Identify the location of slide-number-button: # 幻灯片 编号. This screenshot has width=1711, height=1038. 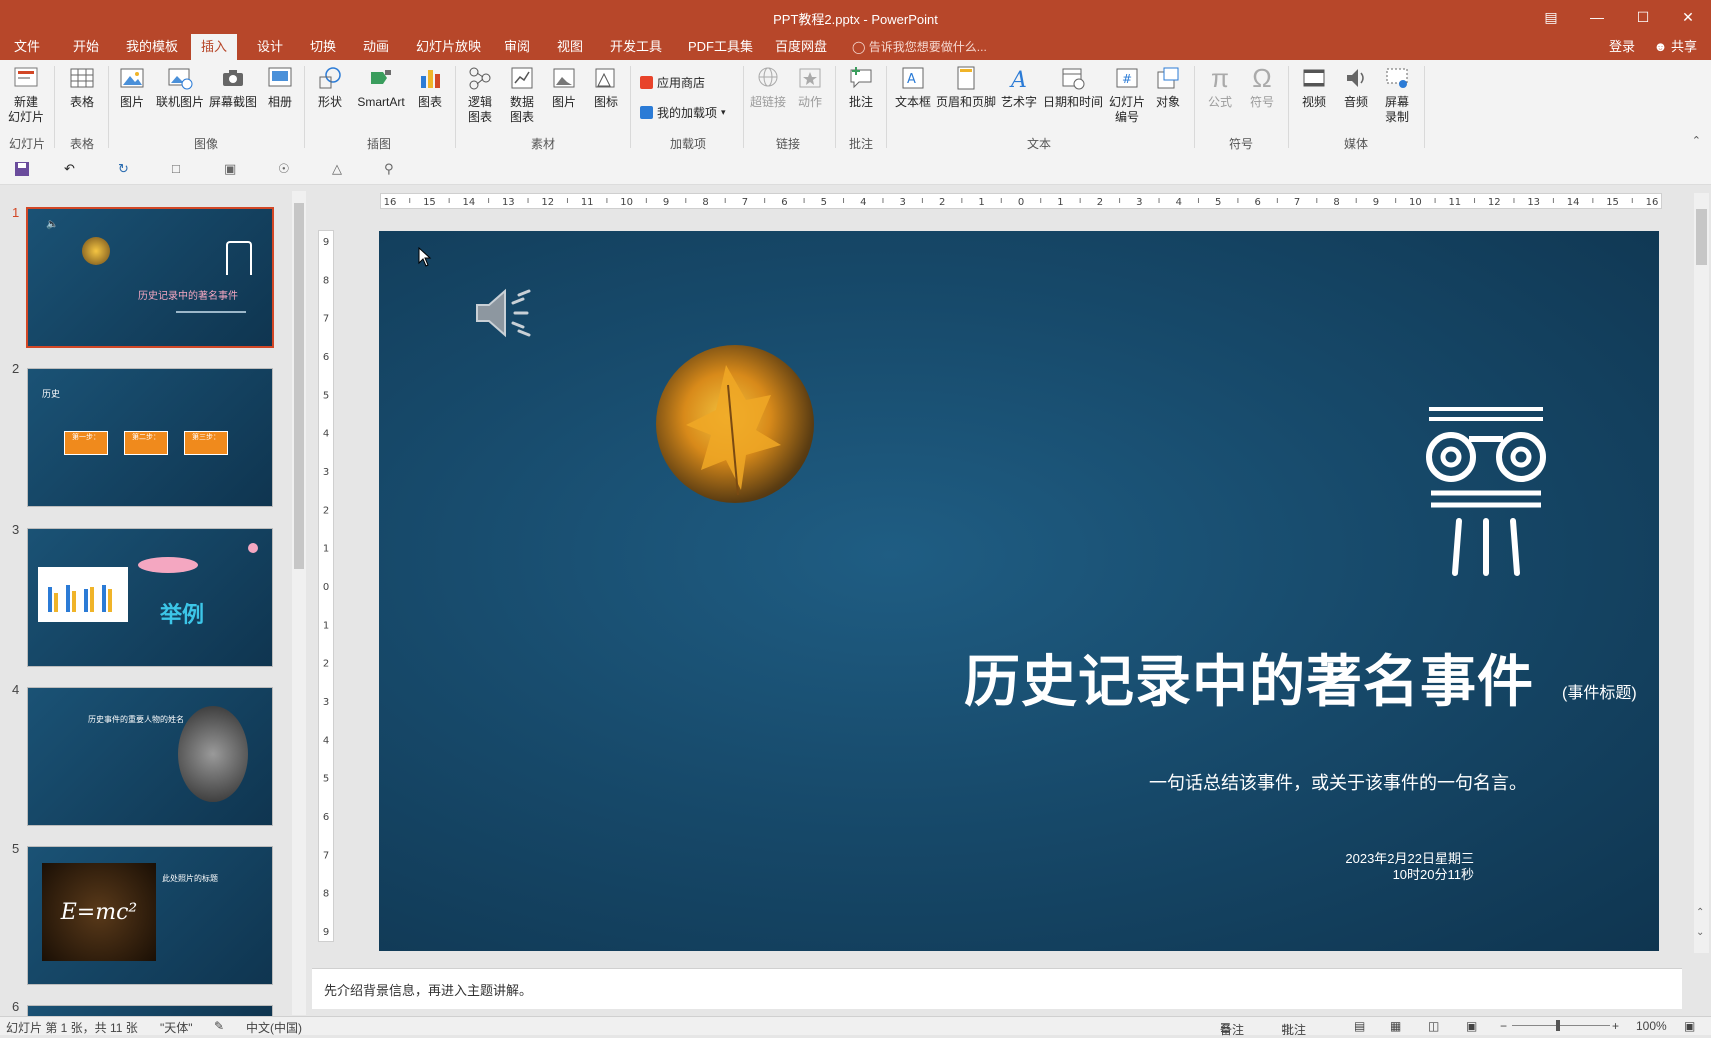
(1127, 94).